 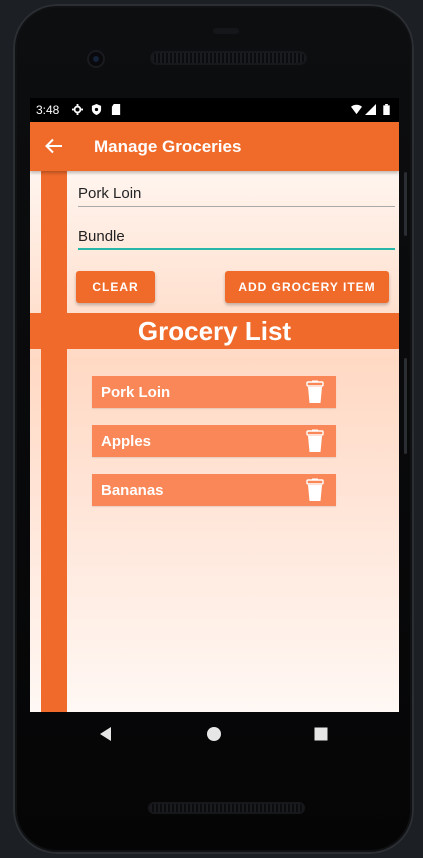 I want to click on list-item: Bananas, so click(x=214, y=490).